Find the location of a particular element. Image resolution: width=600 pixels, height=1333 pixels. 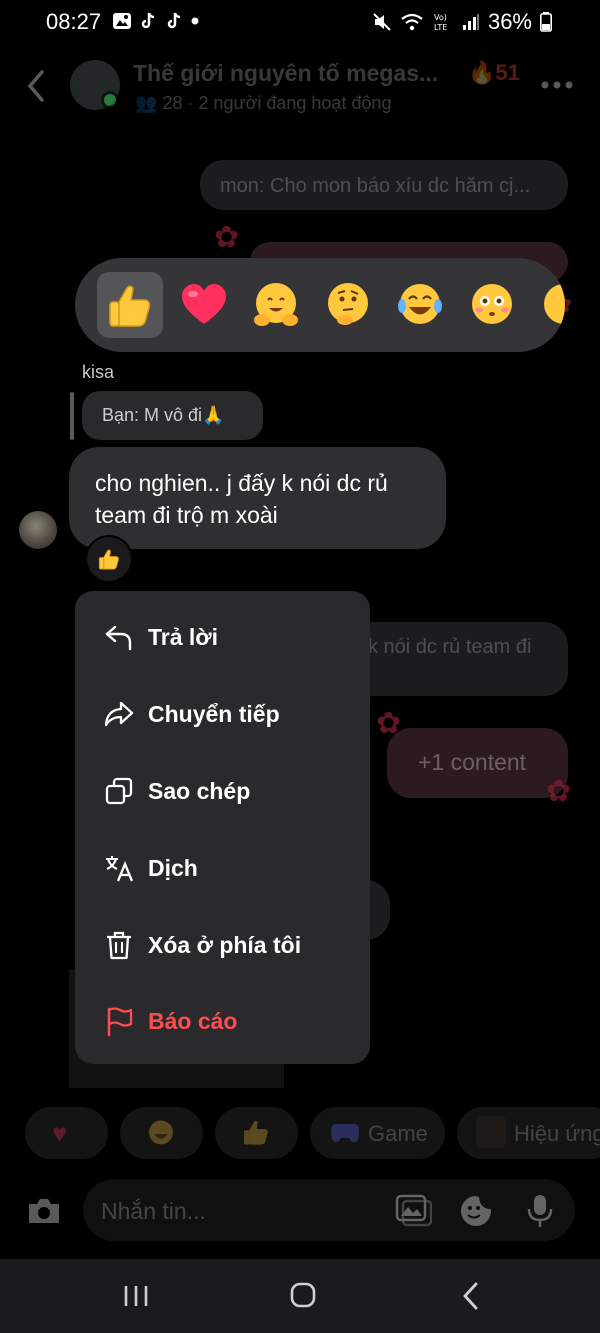

reply-icon is located at coordinates (118, 638).